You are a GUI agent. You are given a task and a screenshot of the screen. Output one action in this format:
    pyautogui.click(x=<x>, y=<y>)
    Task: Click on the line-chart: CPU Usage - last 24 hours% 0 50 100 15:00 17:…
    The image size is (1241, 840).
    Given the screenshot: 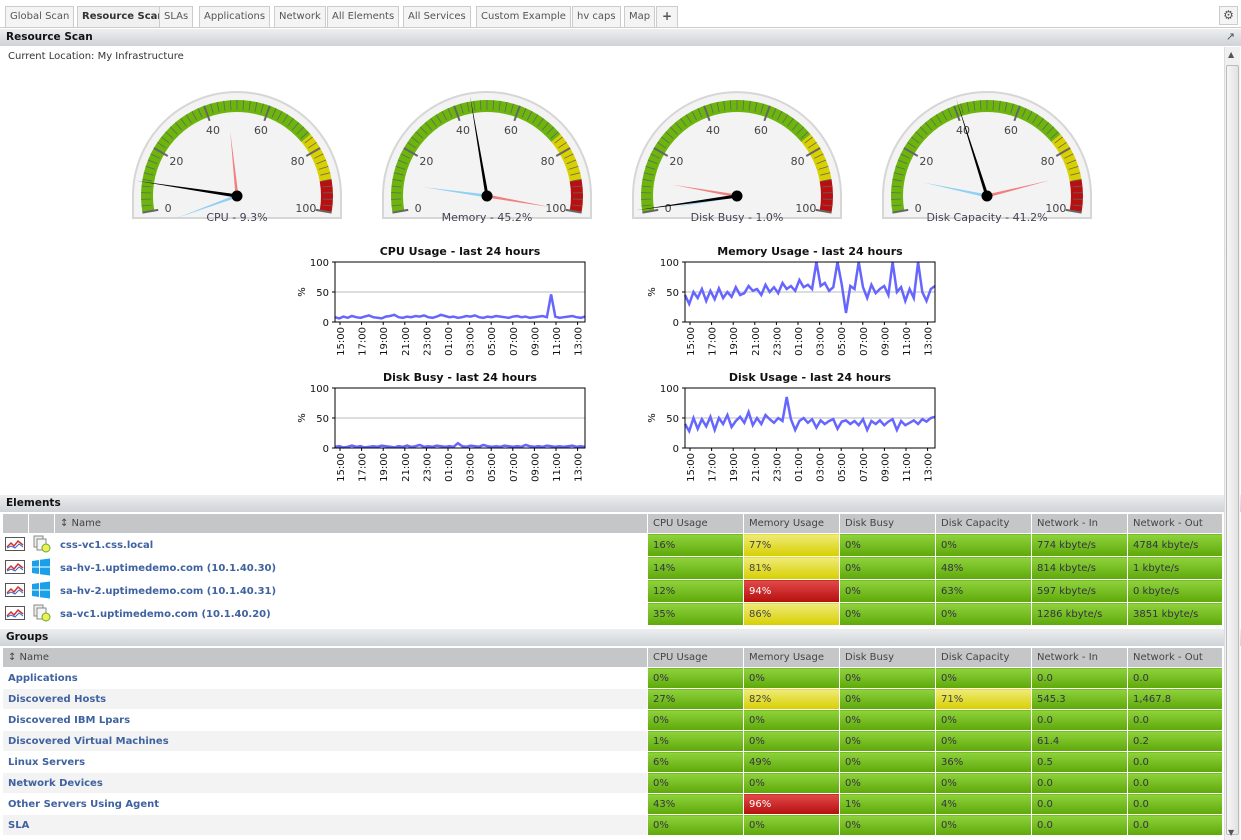 What is the action you would take?
    pyautogui.click(x=441, y=300)
    